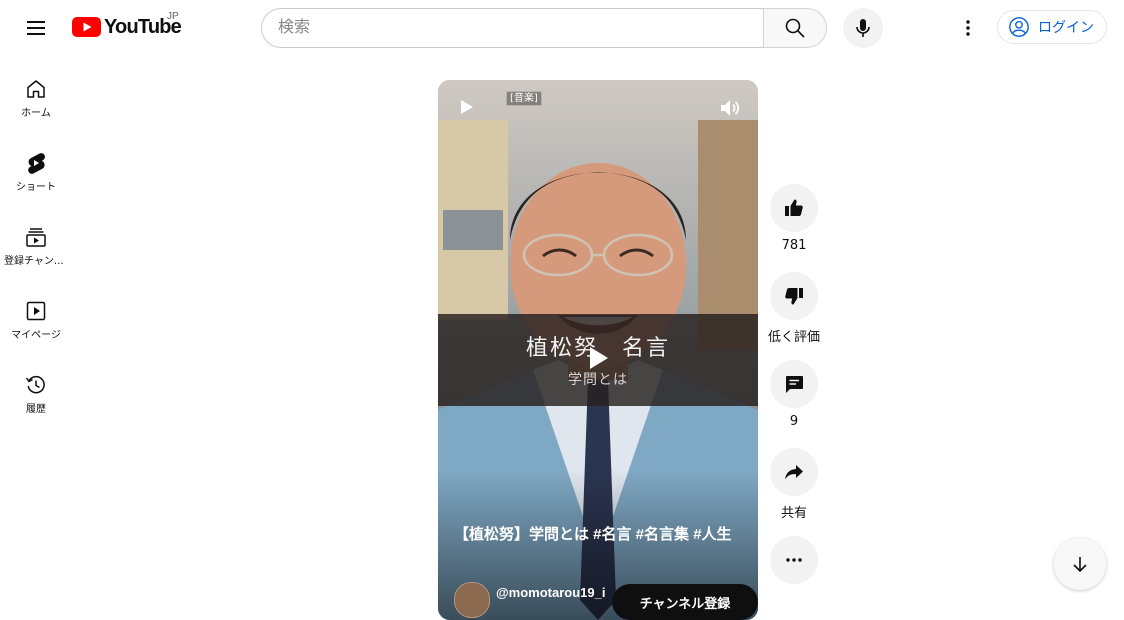 This screenshot has height=620, width=1124. Describe the element at coordinates (598, 358) in the screenshot. I see `center-play-icon` at that location.